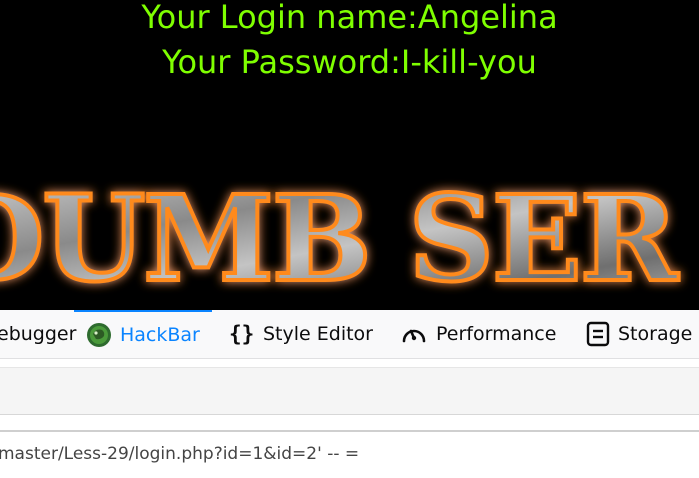 The height and width of the screenshot is (478, 699). I want to click on tab-storage-label: Storage, so click(655, 334).